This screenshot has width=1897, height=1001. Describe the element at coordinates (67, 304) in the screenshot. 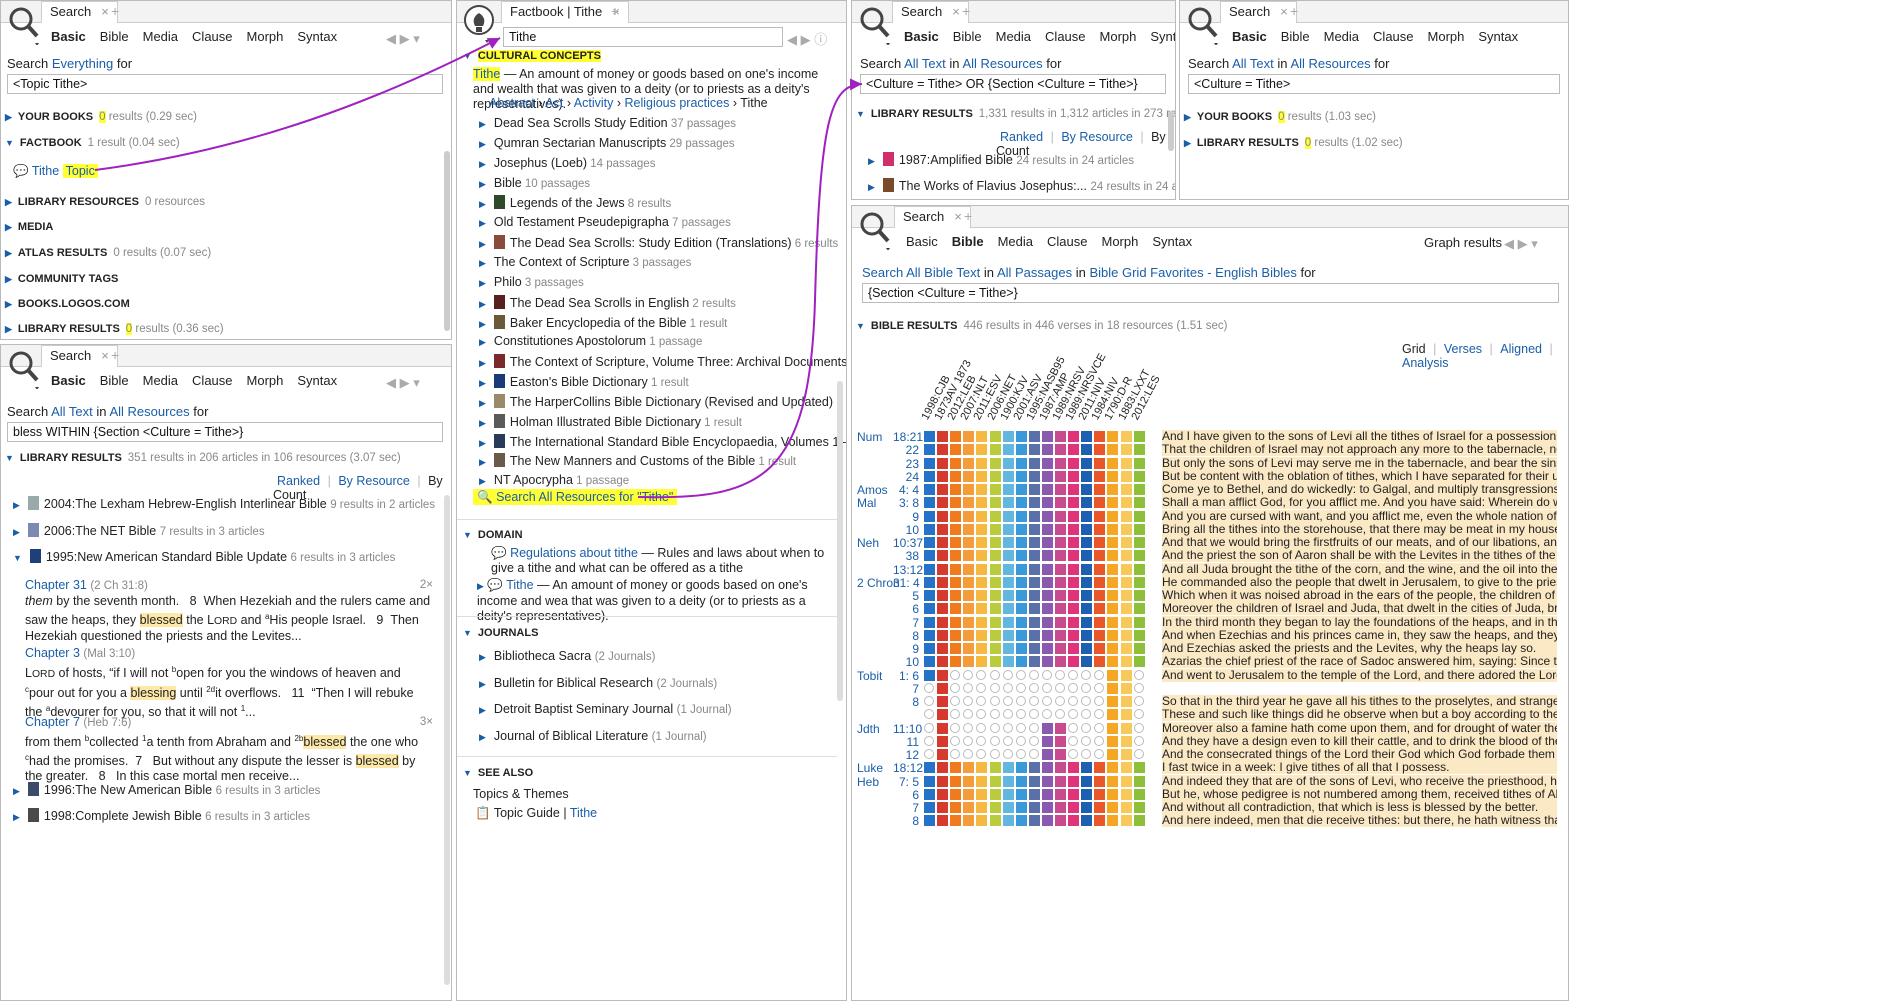

I see `section-books-logos: ▶ BOOKS.LOGOS.COM` at that location.